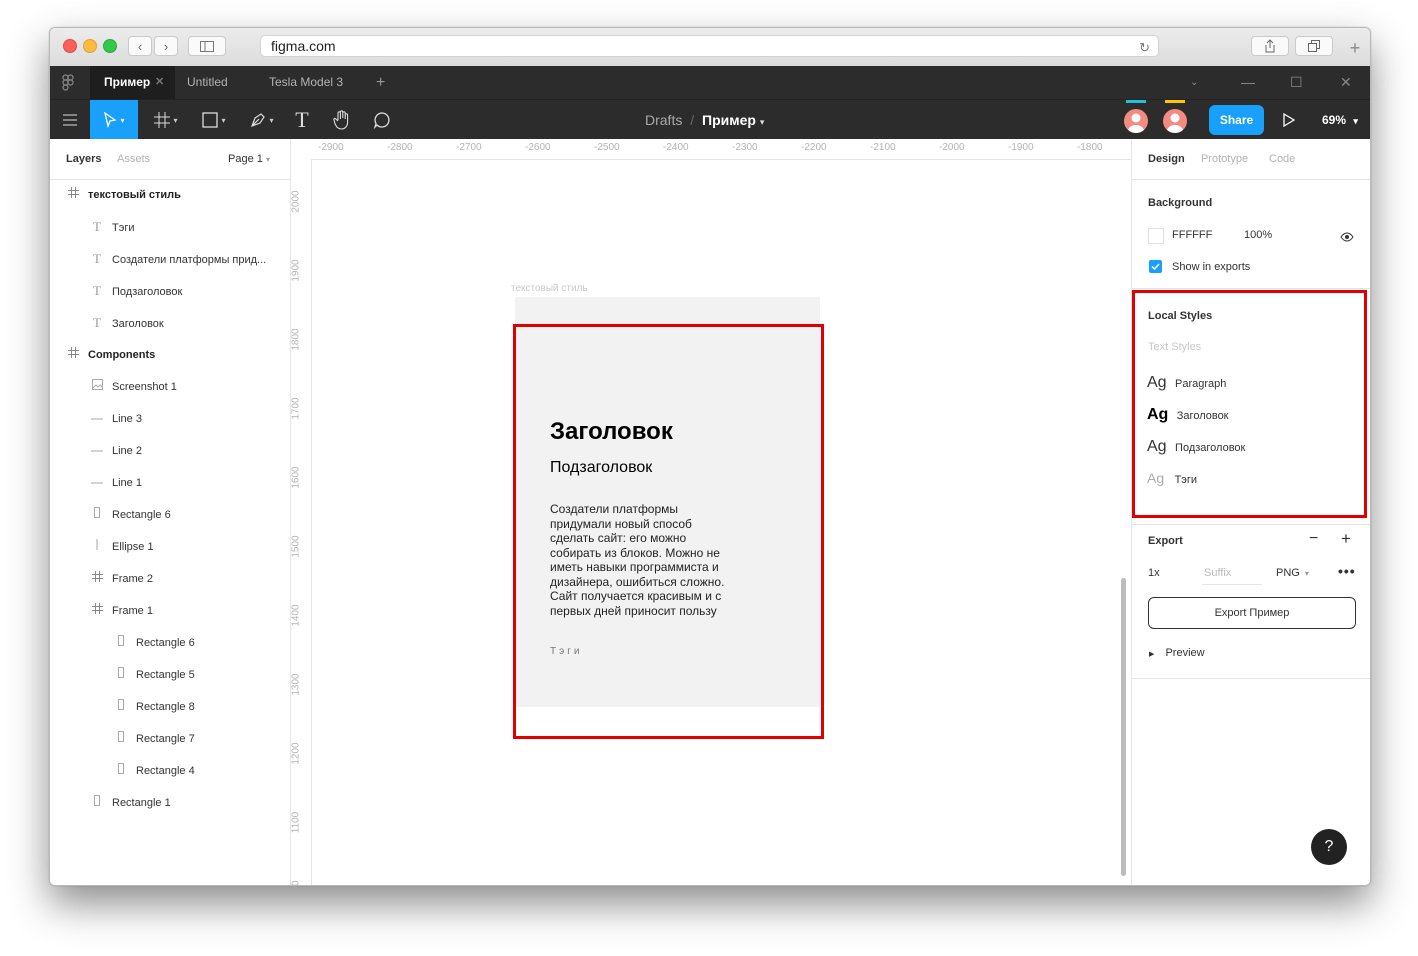  I want to click on more-options-icon: •••, so click(1347, 571).